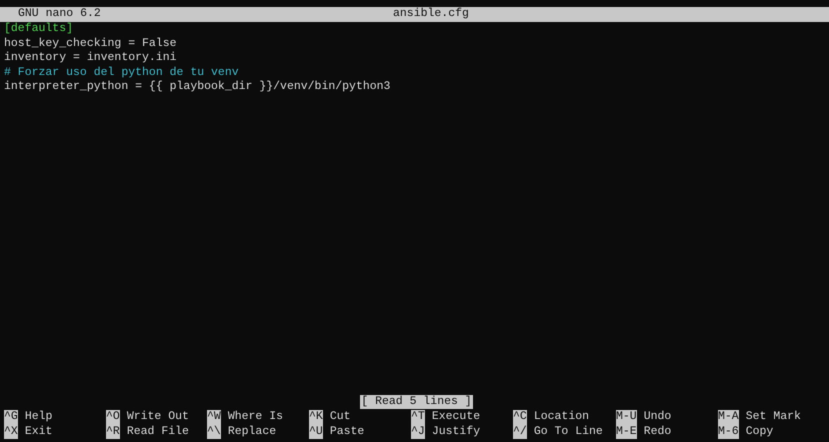  I want to click on shortcut-key: ^C, so click(520, 417).